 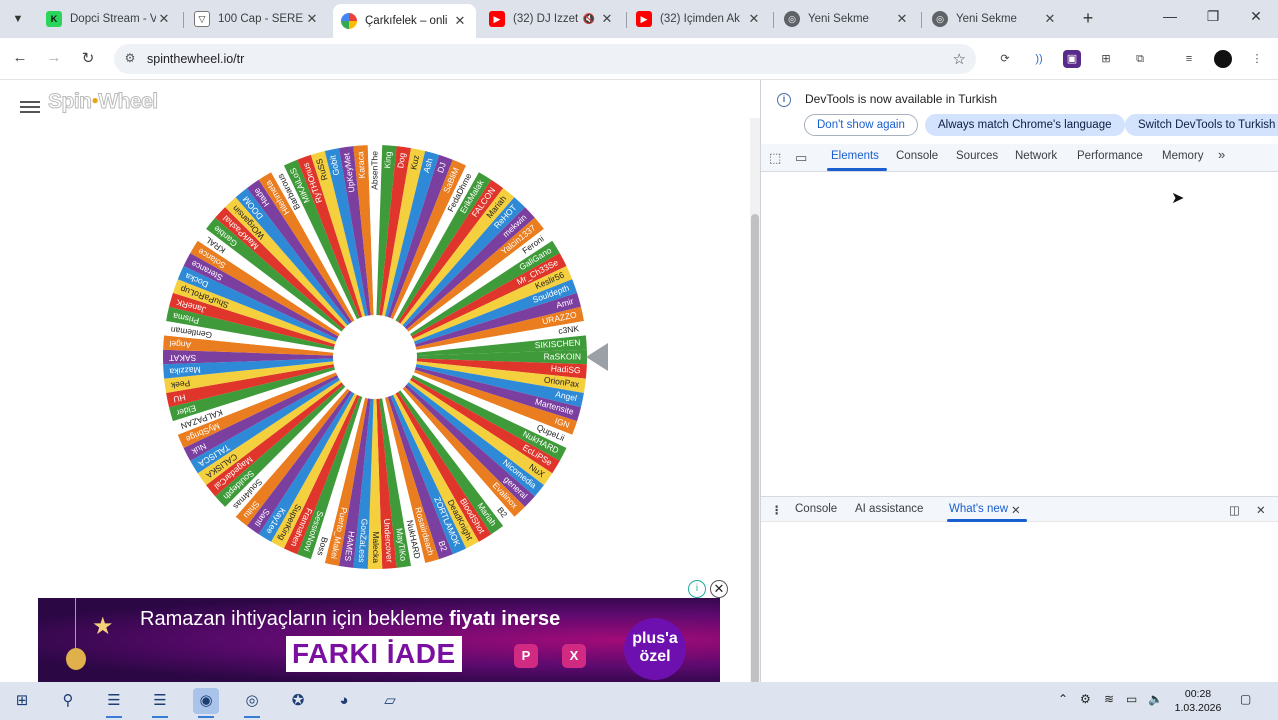 I want to click on minimize-icon: —, so click(x=1170, y=19).